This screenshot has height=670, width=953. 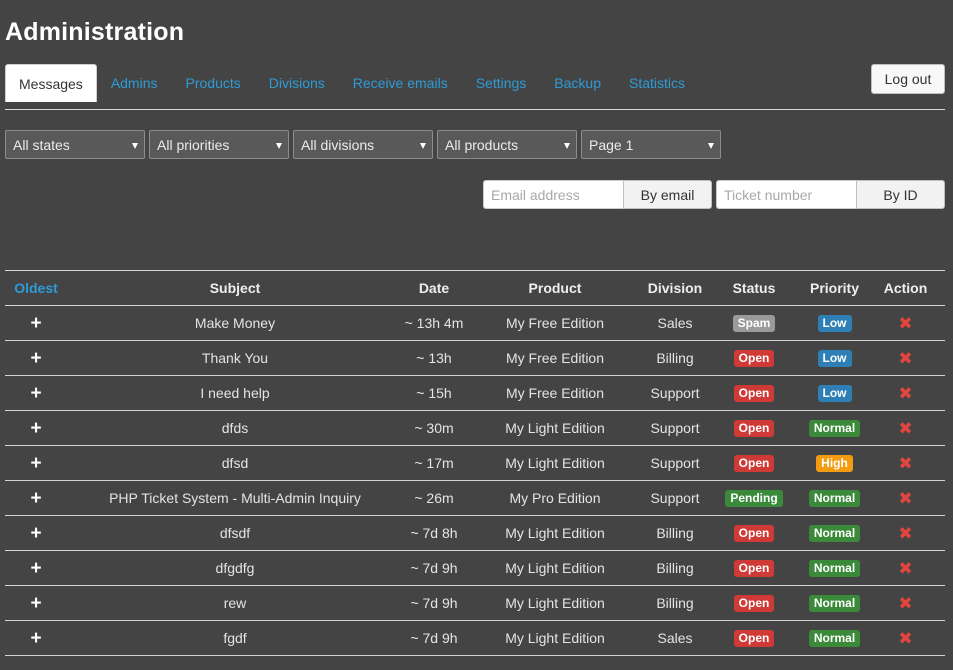 I want to click on page-select-value: Page 1, so click(x=611, y=144).